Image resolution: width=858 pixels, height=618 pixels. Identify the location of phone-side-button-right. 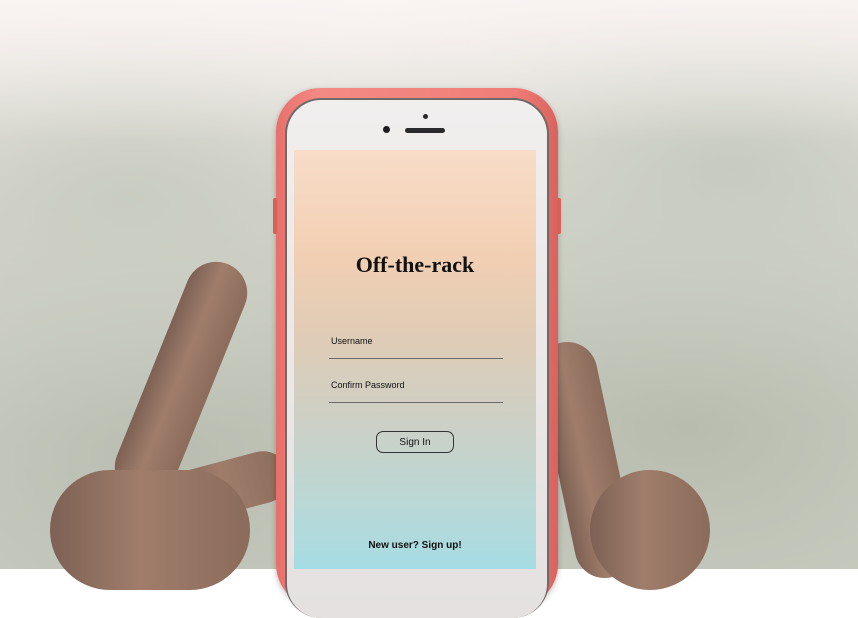
(559, 216).